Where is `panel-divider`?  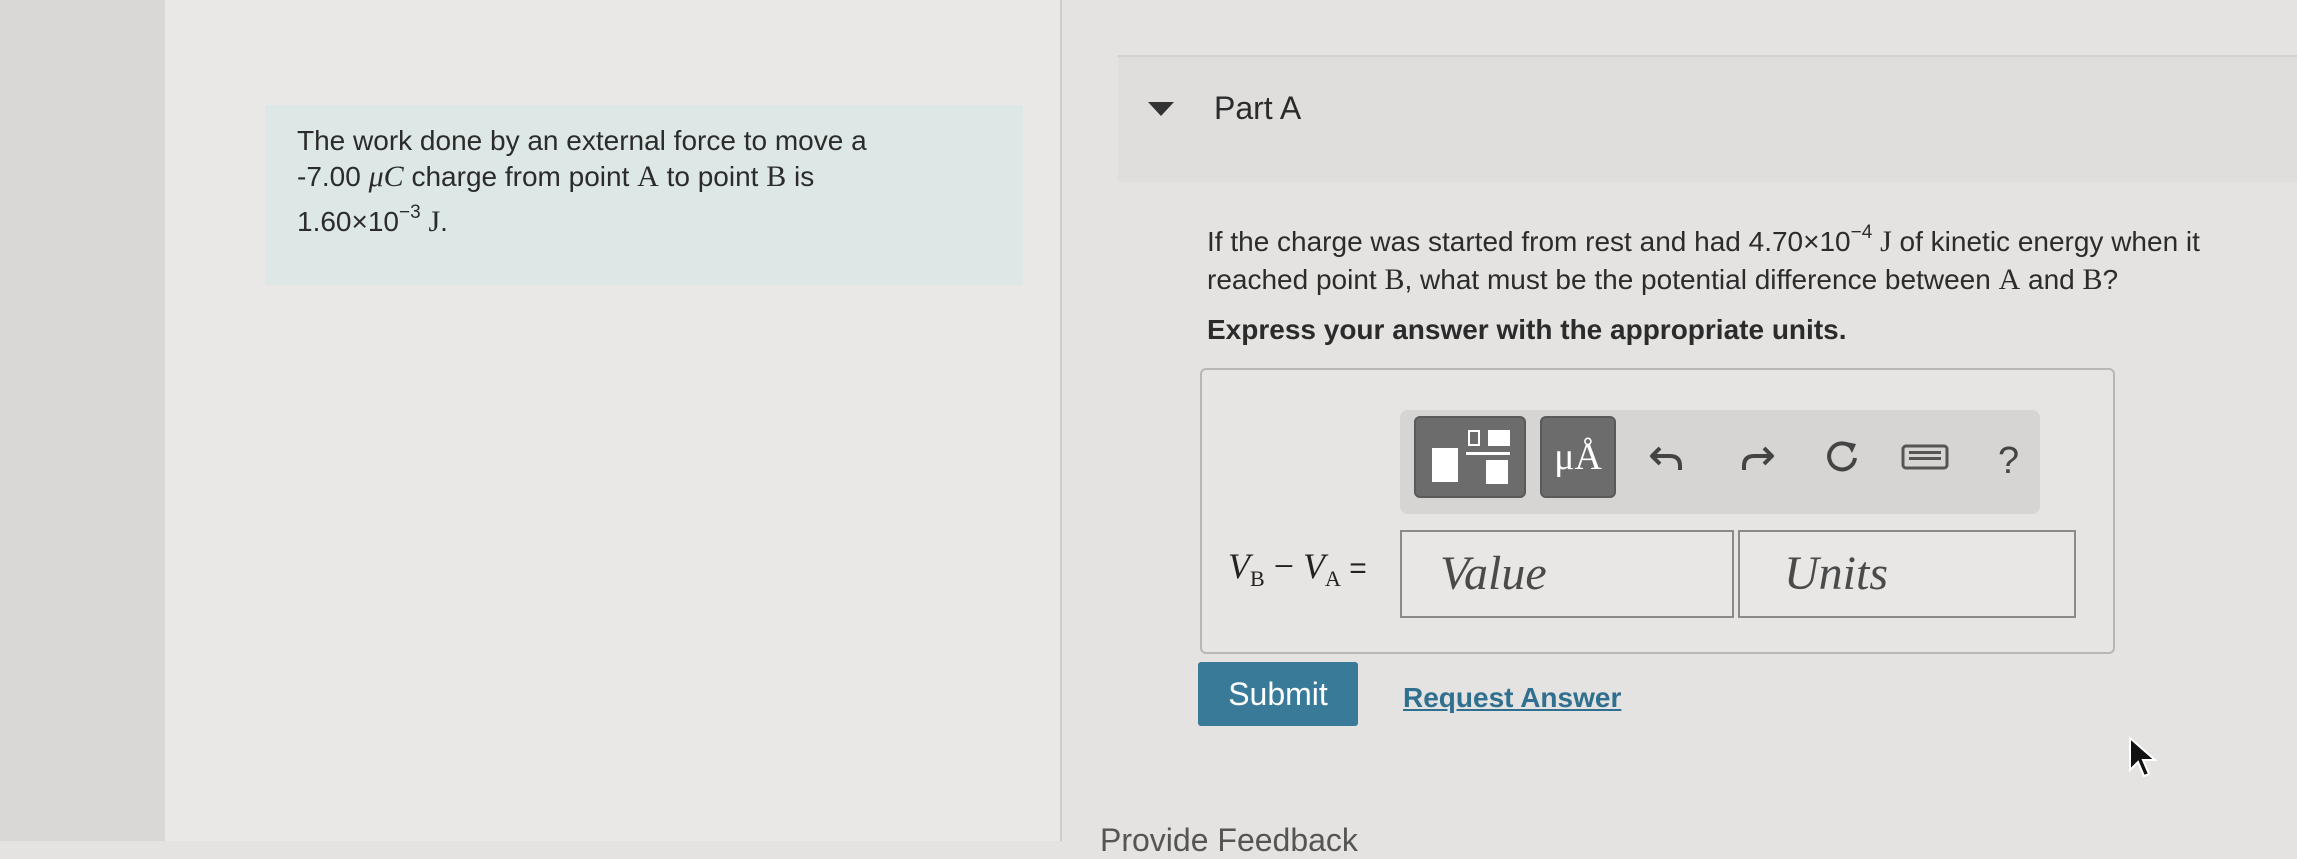
panel-divider is located at coordinates (1061, 420).